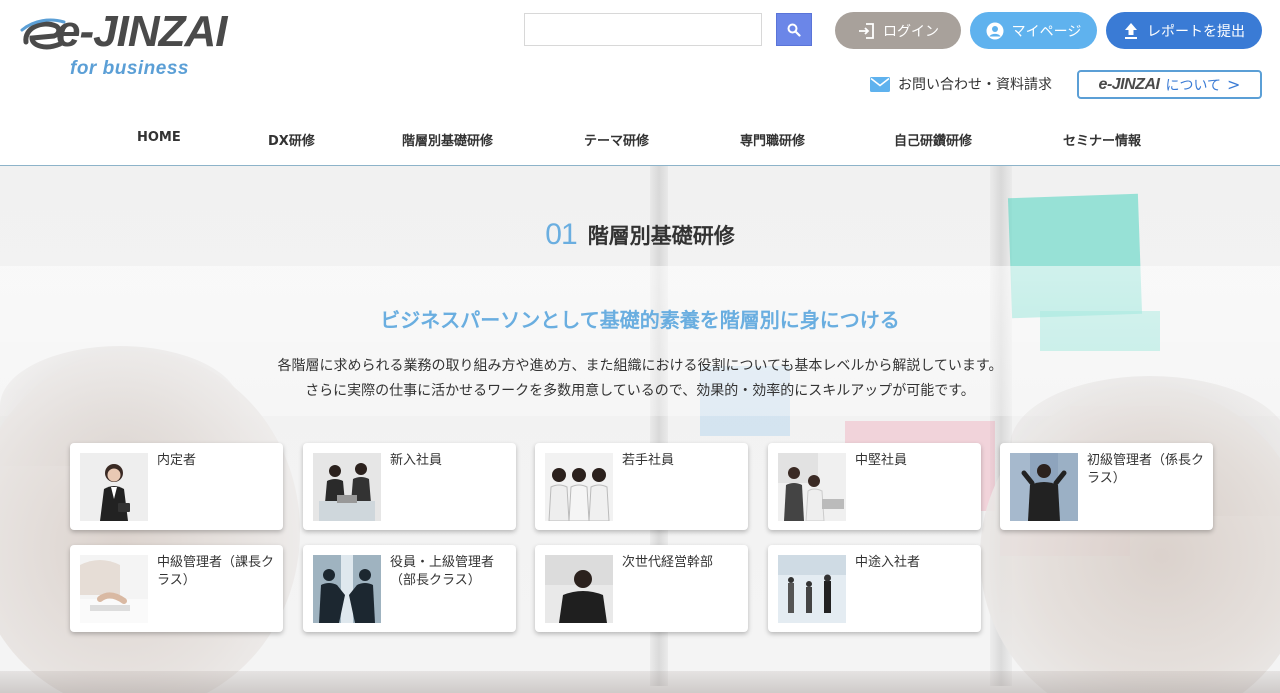 The width and height of the screenshot is (1280, 693). What do you see at coordinates (640, 682) in the screenshot?
I see `bg-bottom-band` at bounding box center [640, 682].